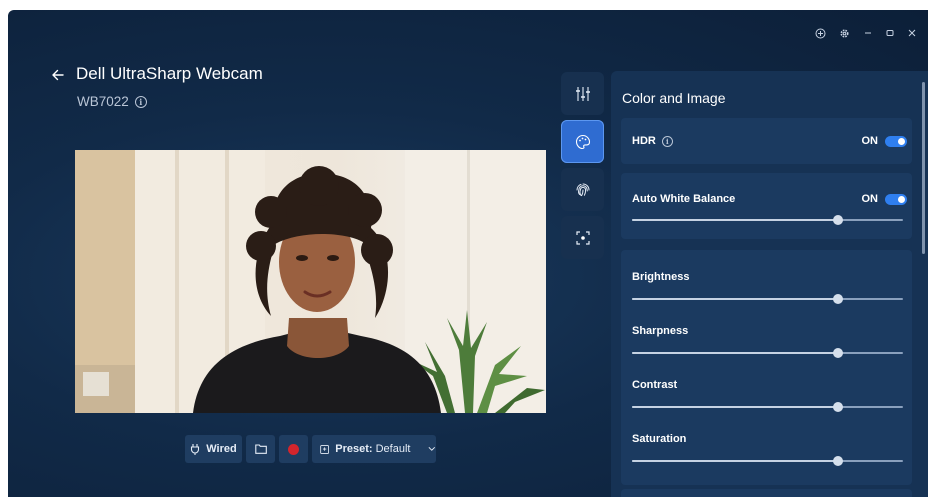 This screenshot has width=928, height=497. Describe the element at coordinates (923, 168) in the screenshot. I see `panel-scrollbar` at that location.